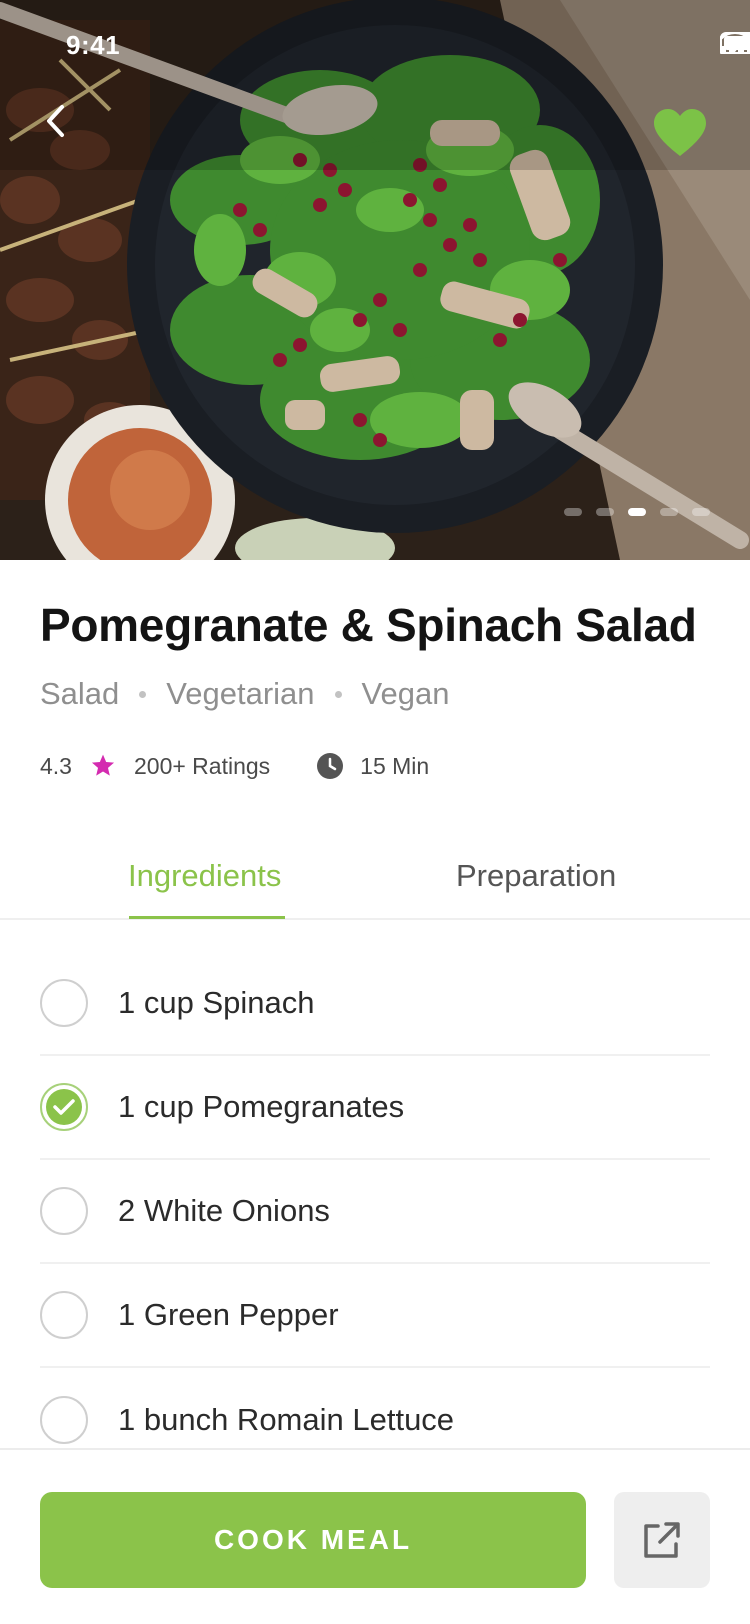 Image resolution: width=750 pixels, height=1624 pixels. What do you see at coordinates (216, 1002) in the screenshot?
I see `ingredient-text: 1 cup Spinach` at bounding box center [216, 1002].